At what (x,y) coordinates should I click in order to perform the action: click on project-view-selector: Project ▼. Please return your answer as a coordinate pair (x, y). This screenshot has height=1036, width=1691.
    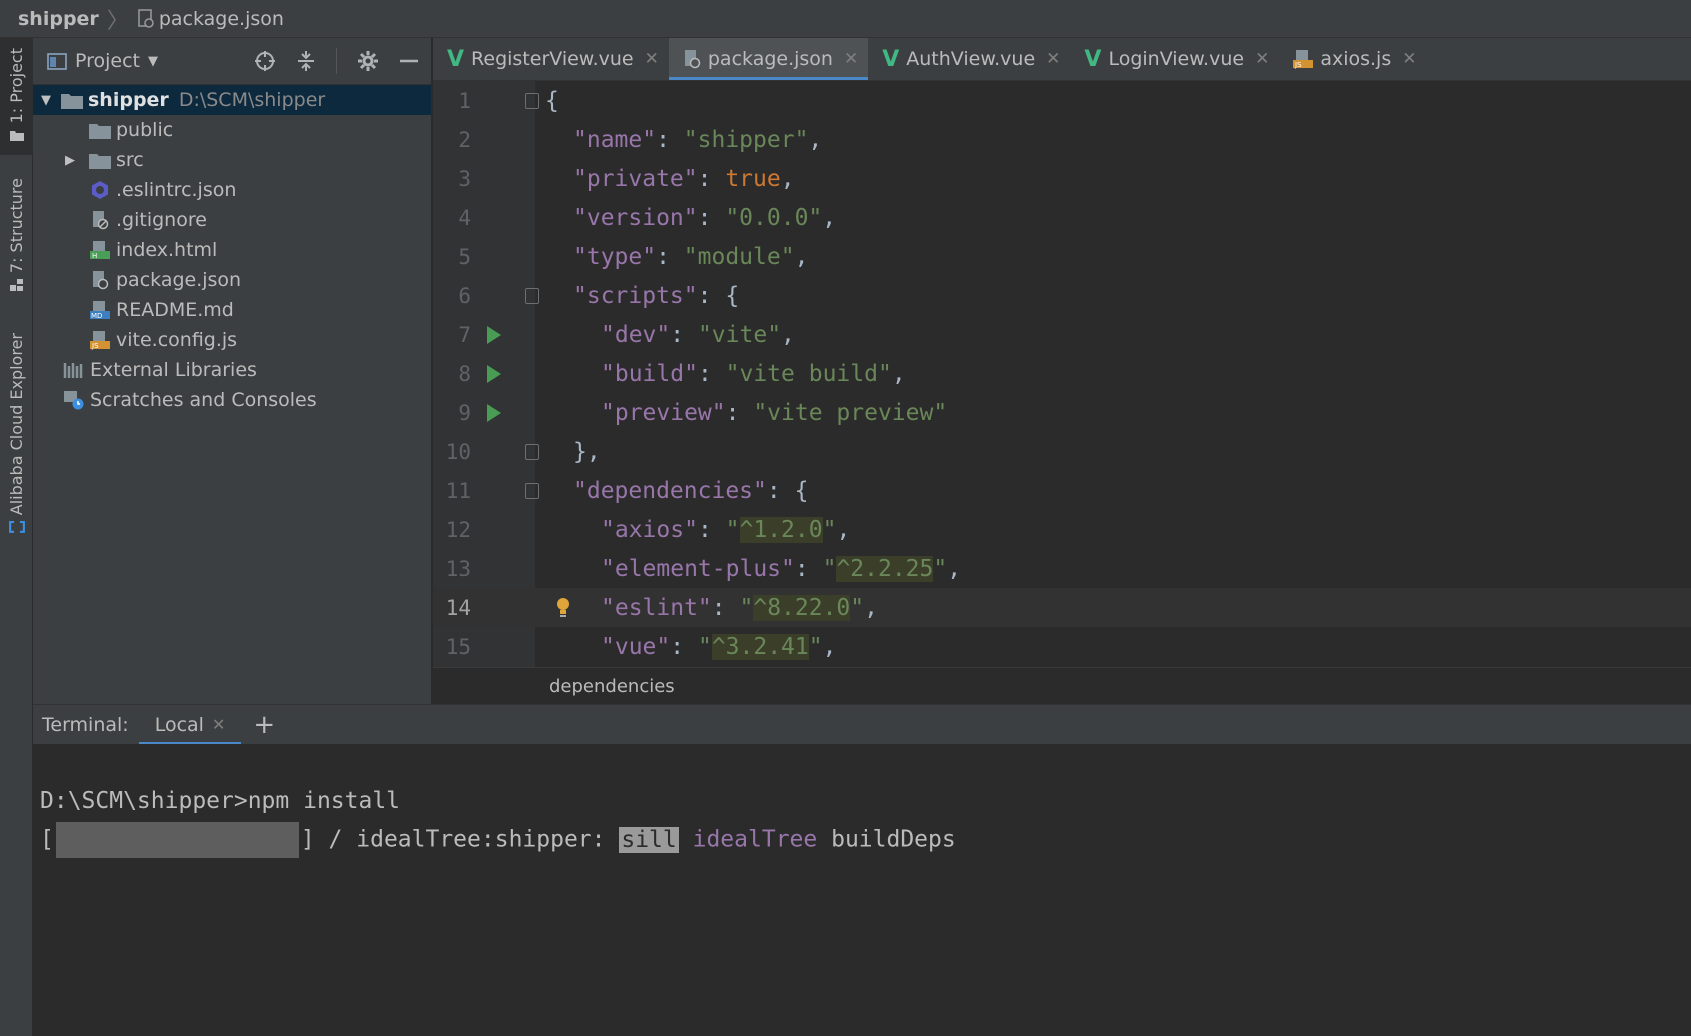
    Looking at the image, I should click on (102, 61).